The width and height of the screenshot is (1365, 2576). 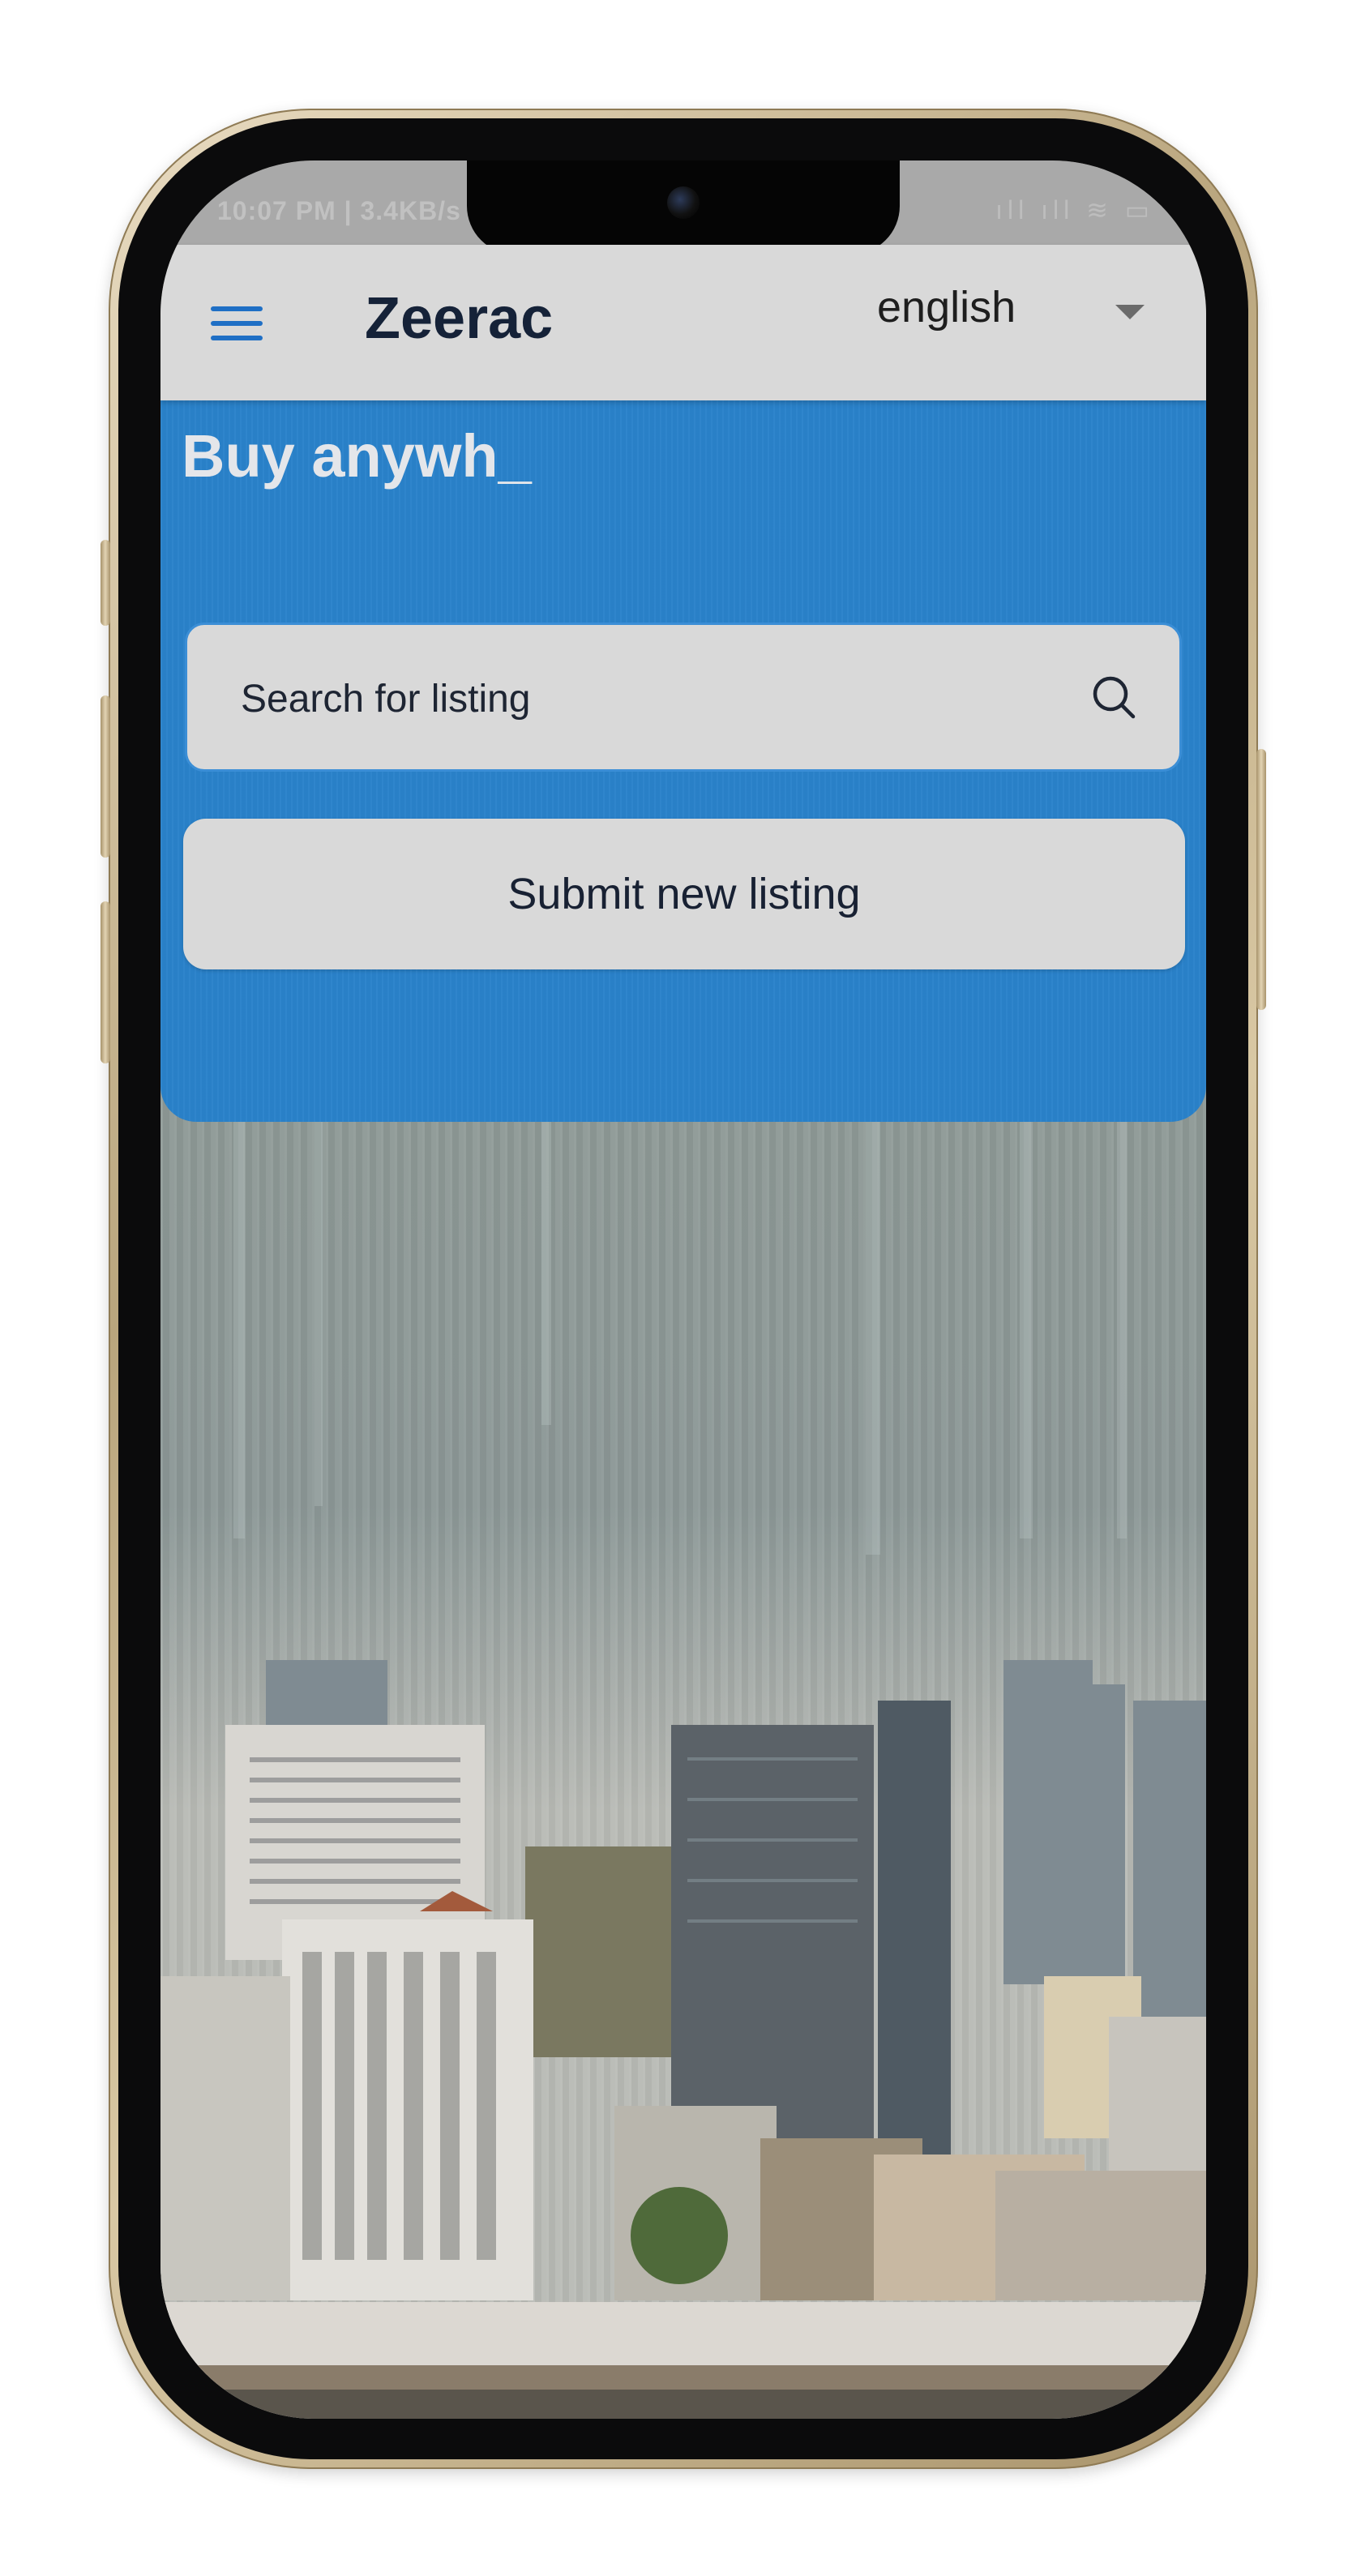 I want to click on volume-down-button, so click(x=106, y=982).